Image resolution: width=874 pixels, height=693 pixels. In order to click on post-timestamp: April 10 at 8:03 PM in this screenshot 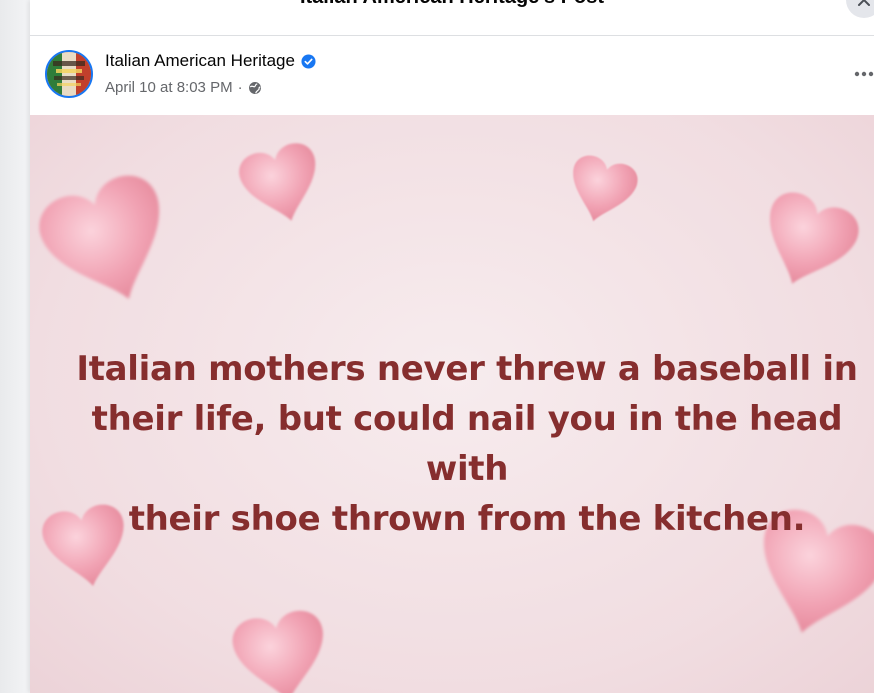, I will do `click(169, 87)`.